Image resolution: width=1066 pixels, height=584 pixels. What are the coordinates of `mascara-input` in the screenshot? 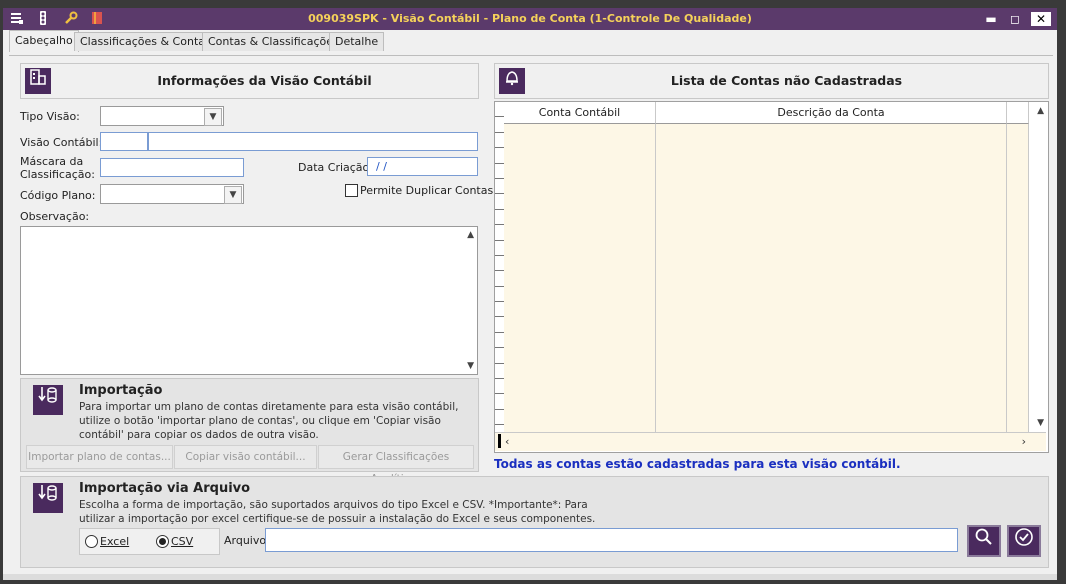 It's located at (172, 167).